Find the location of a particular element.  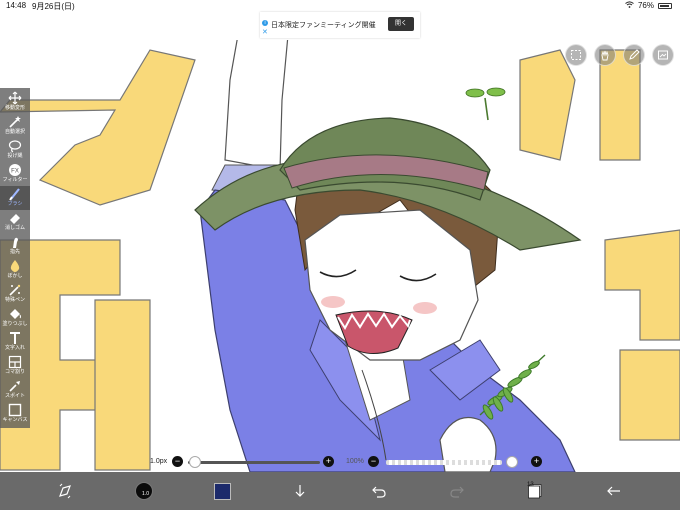

tool-label: 指先 is located at coordinates (14, 252).